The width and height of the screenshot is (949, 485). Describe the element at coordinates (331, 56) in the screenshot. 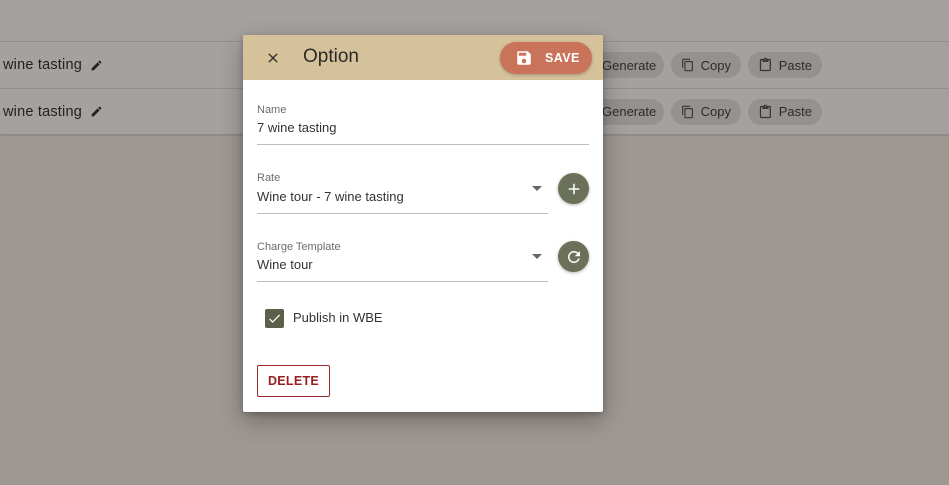

I see `dialog-title: Option` at that location.